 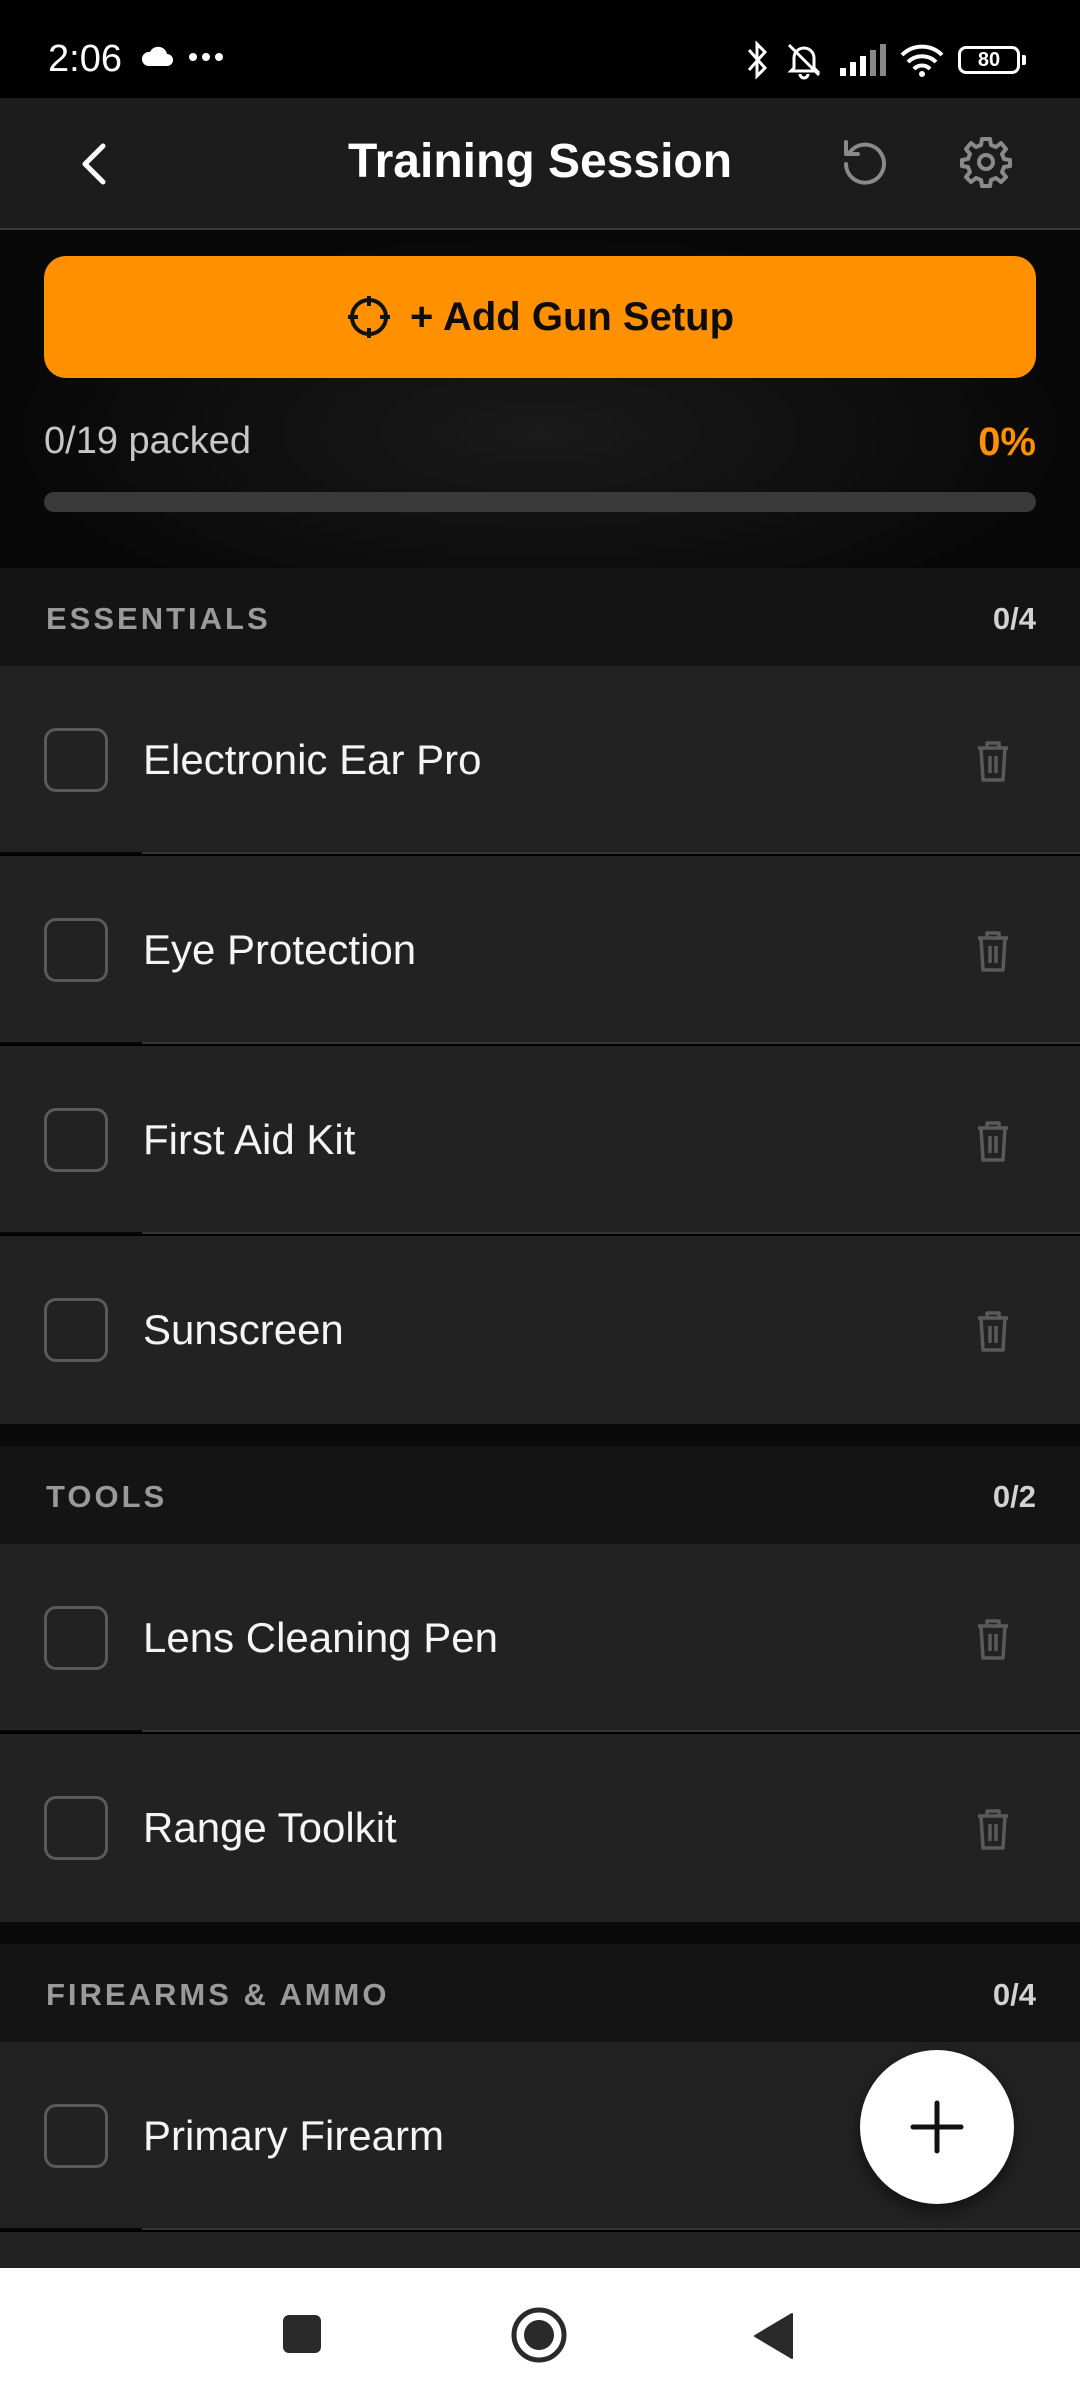 What do you see at coordinates (1014, 1496) in the screenshot?
I see `section-count: 0/2` at bounding box center [1014, 1496].